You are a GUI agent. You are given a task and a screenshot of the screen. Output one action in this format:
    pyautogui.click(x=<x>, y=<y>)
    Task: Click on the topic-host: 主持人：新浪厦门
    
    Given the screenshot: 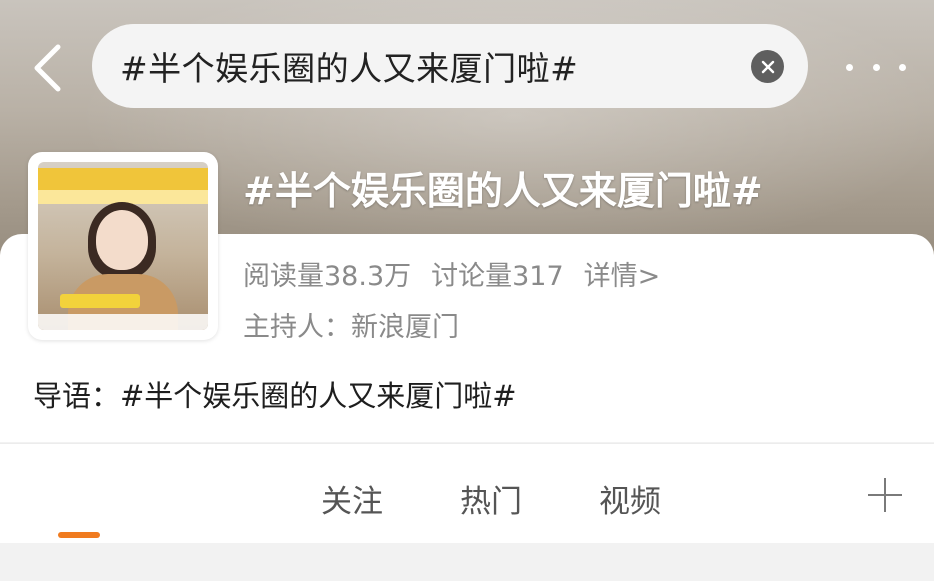 What is the action you would take?
    pyautogui.click(x=351, y=327)
    